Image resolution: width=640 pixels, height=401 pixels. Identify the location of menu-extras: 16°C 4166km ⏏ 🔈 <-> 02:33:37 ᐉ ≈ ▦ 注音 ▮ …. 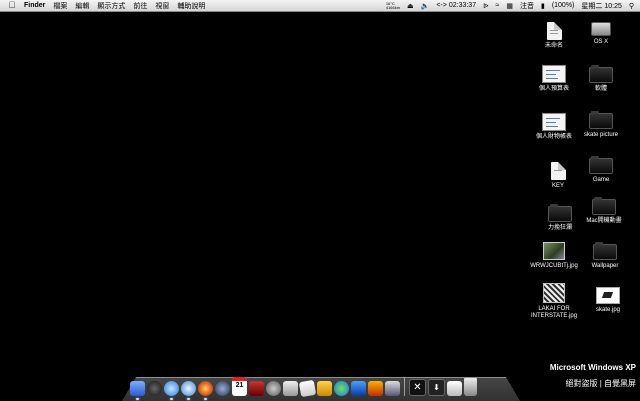
(506, 5).